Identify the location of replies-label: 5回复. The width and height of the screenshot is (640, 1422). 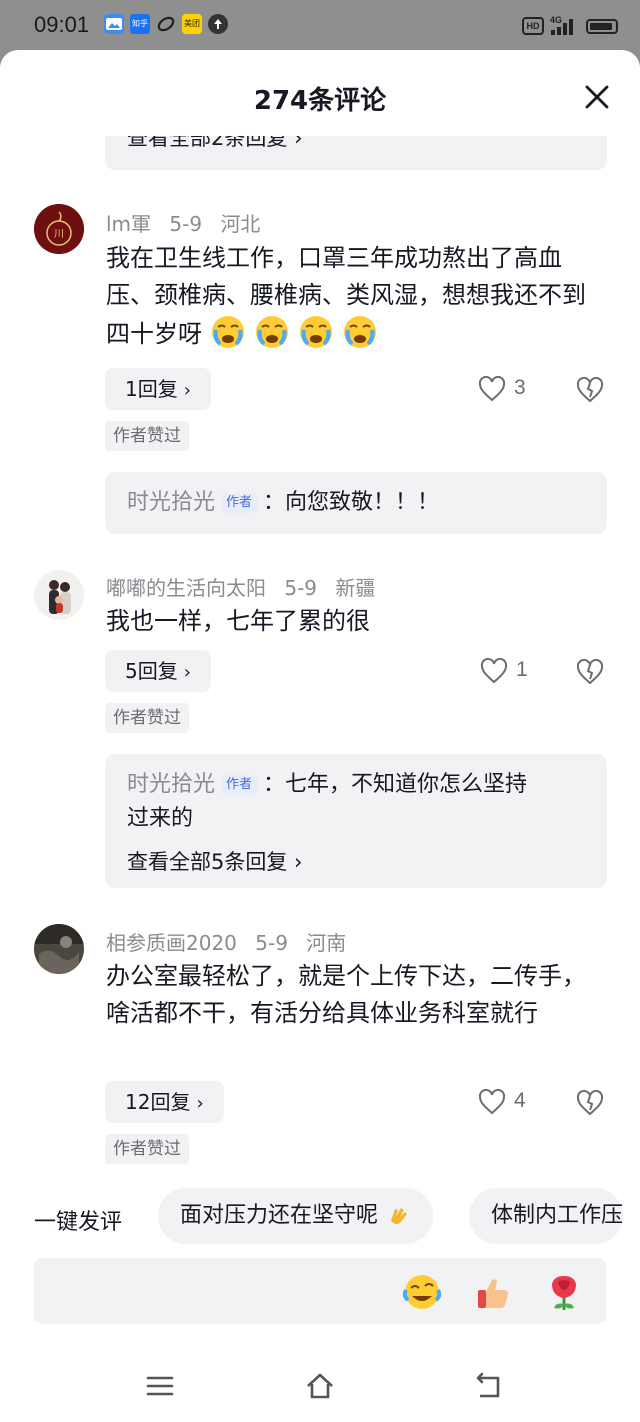
(151, 671).